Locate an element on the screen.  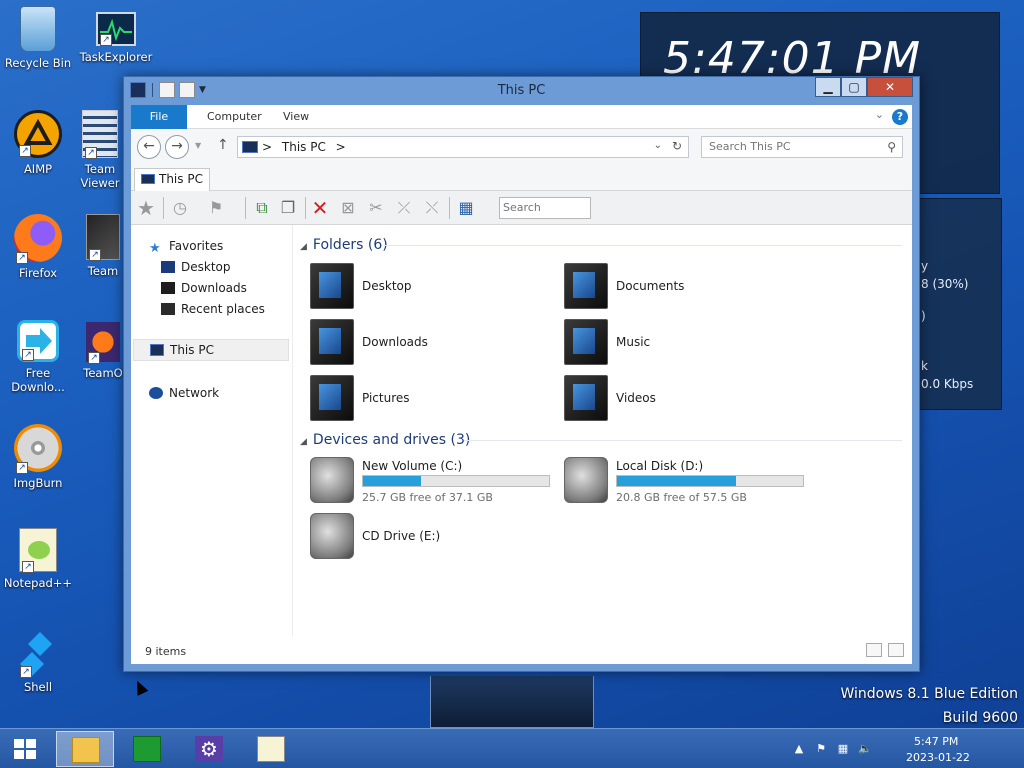
details-view-button is located at coordinates (874, 650).